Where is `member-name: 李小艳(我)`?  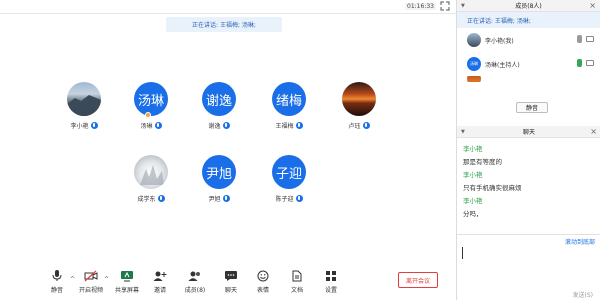
member-name: 李小艳(我) is located at coordinates (499, 41).